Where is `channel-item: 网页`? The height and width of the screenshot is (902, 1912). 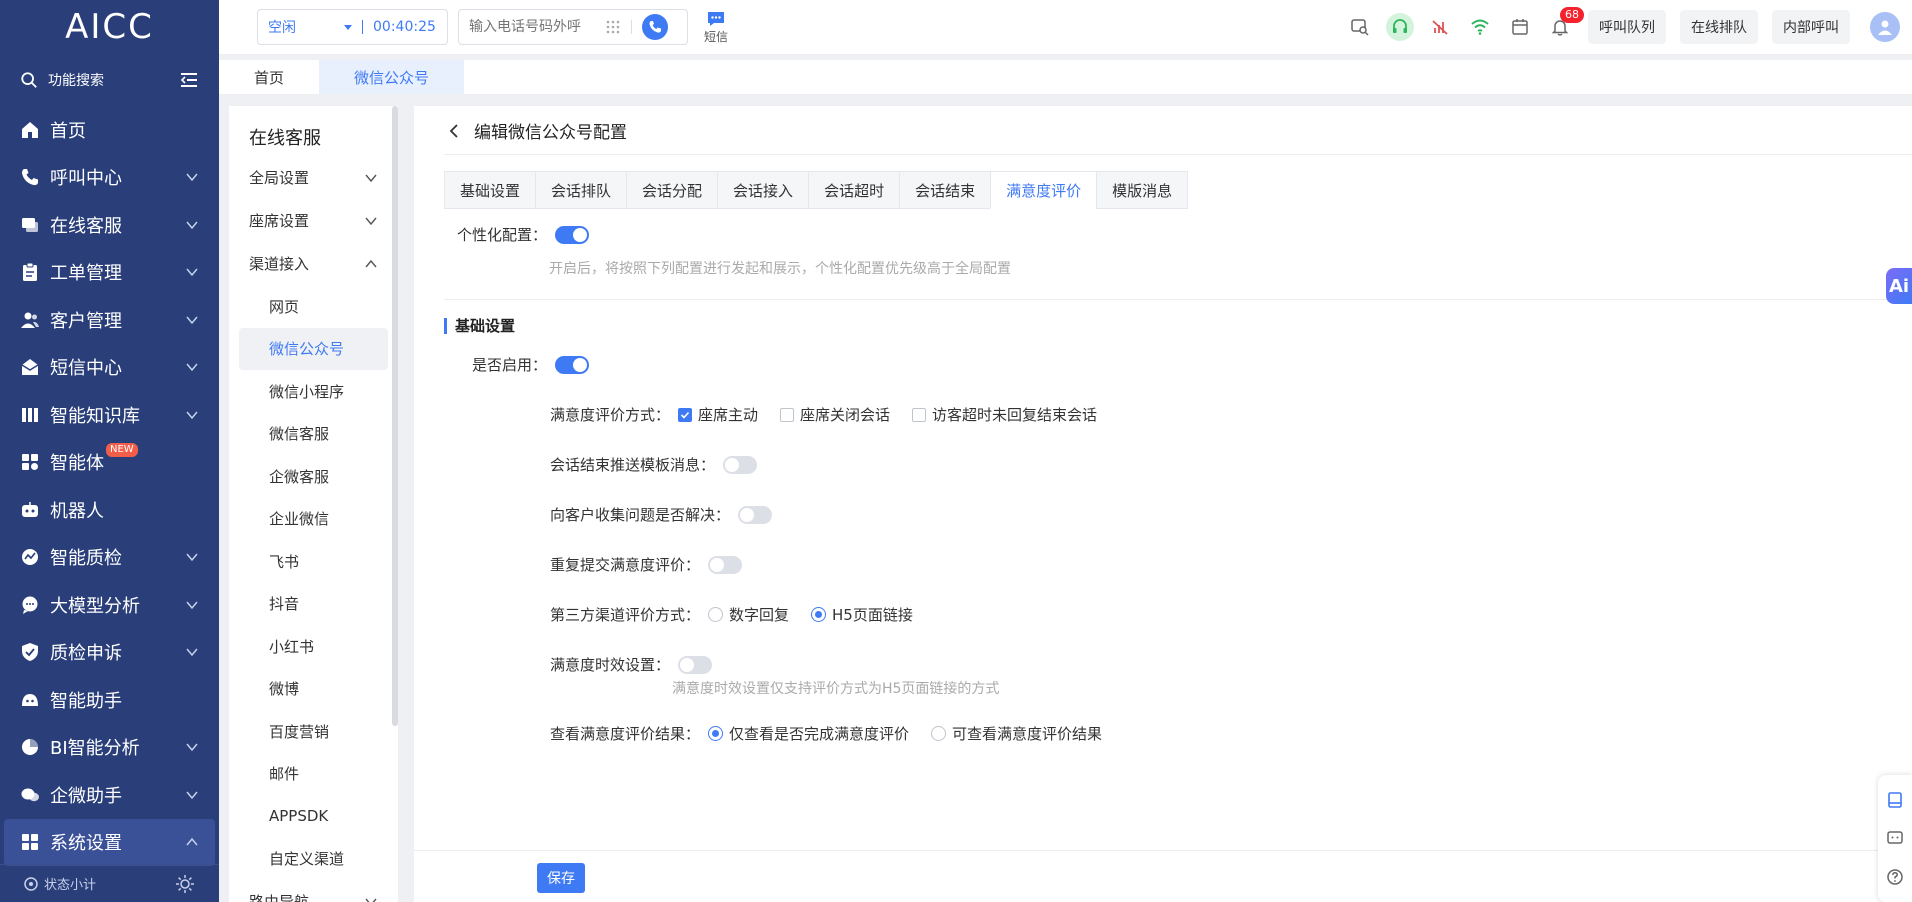
channel-item: 网页 is located at coordinates (313, 306).